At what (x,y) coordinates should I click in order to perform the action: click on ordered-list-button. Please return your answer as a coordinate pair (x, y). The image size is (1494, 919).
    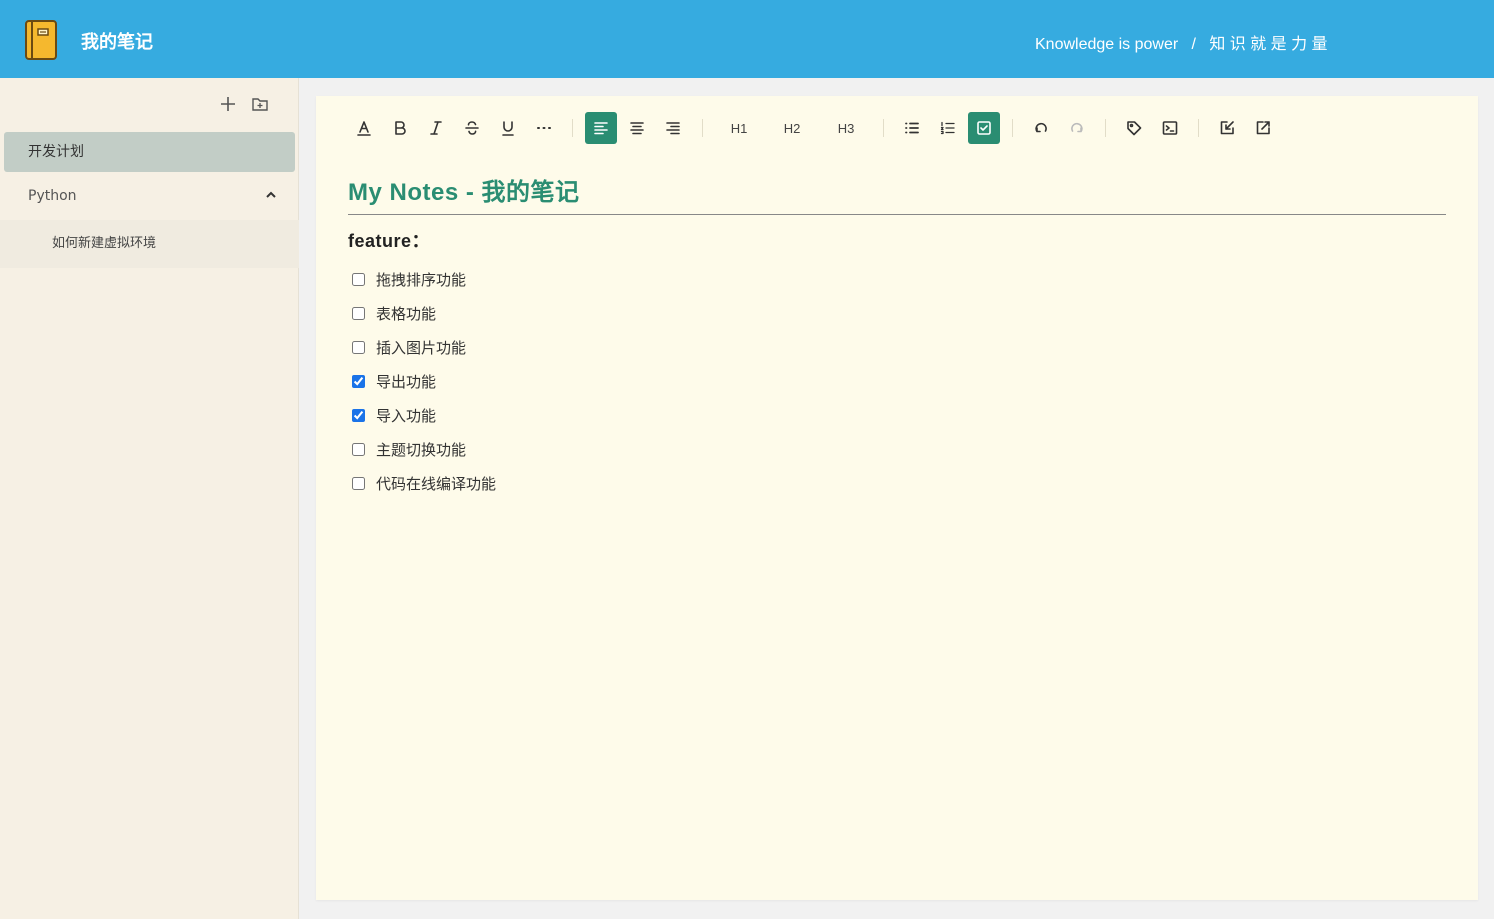
    Looking at the image, I should click on (948, 128).